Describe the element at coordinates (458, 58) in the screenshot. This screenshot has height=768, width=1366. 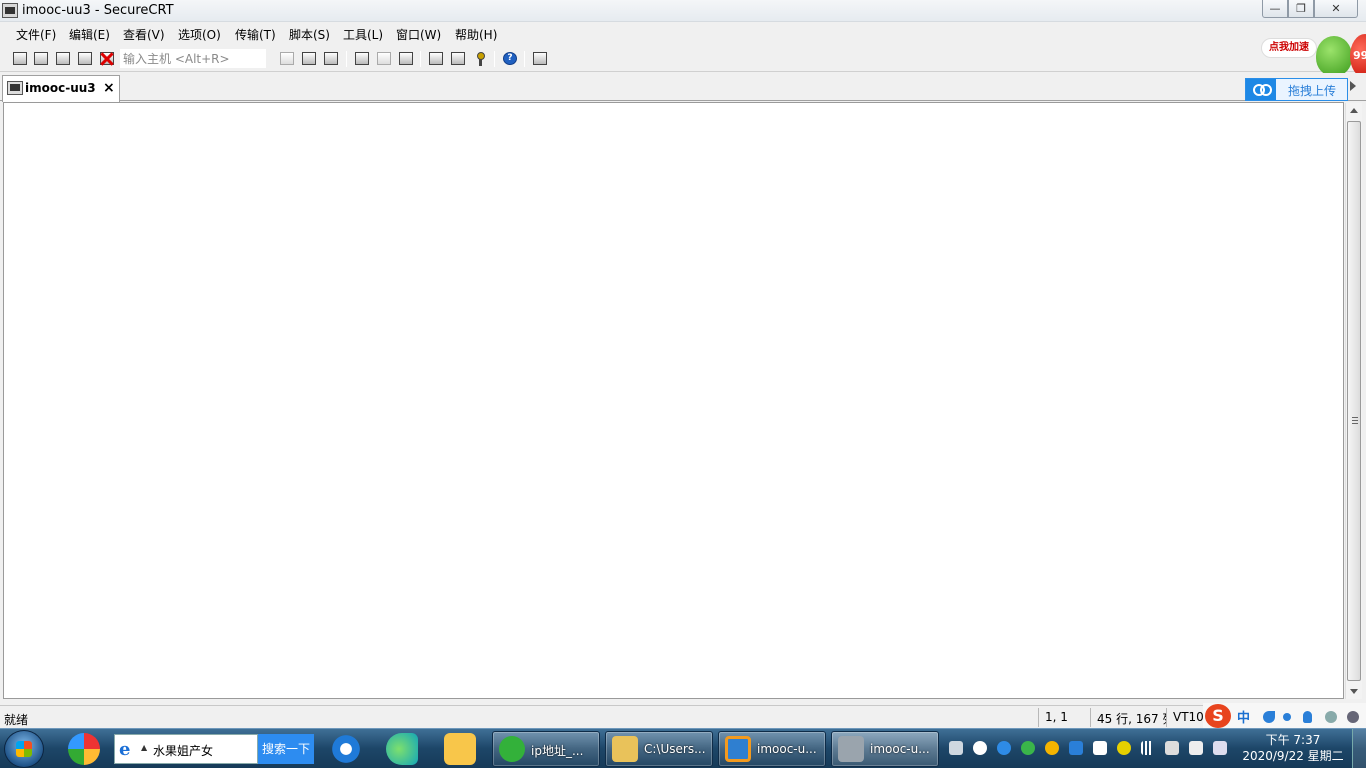
I see `global-options-icon` at that location.